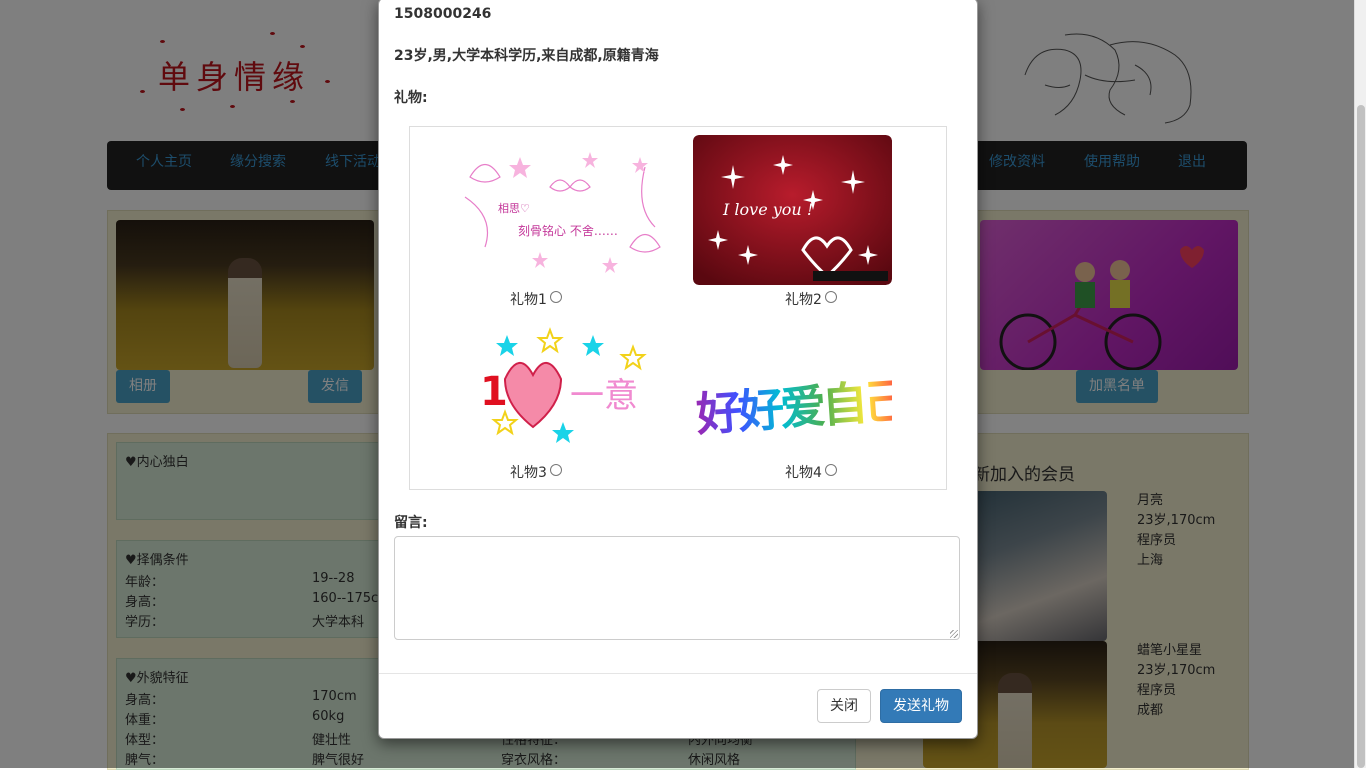  I want to click on gift2-image: I love you !, so click(792, 210).